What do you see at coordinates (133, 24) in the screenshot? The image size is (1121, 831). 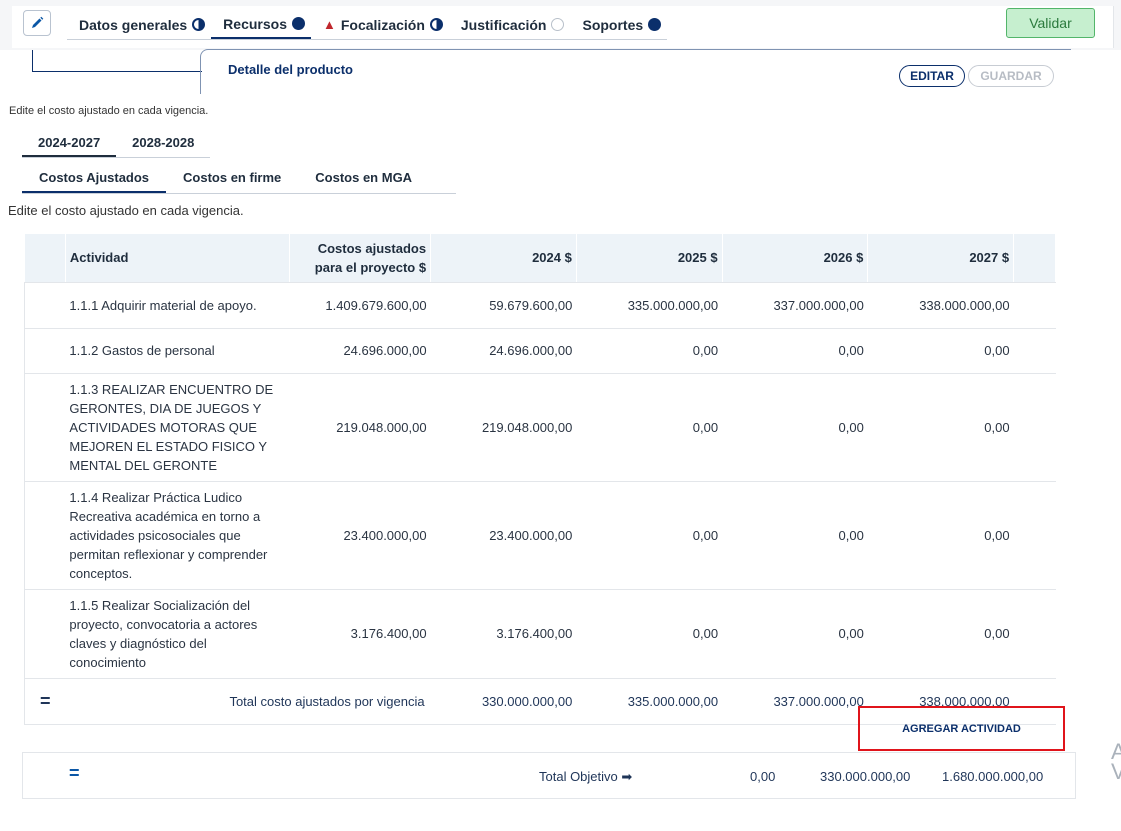 I see `tab-label: Datos generales` at bounding box center [133, 24].